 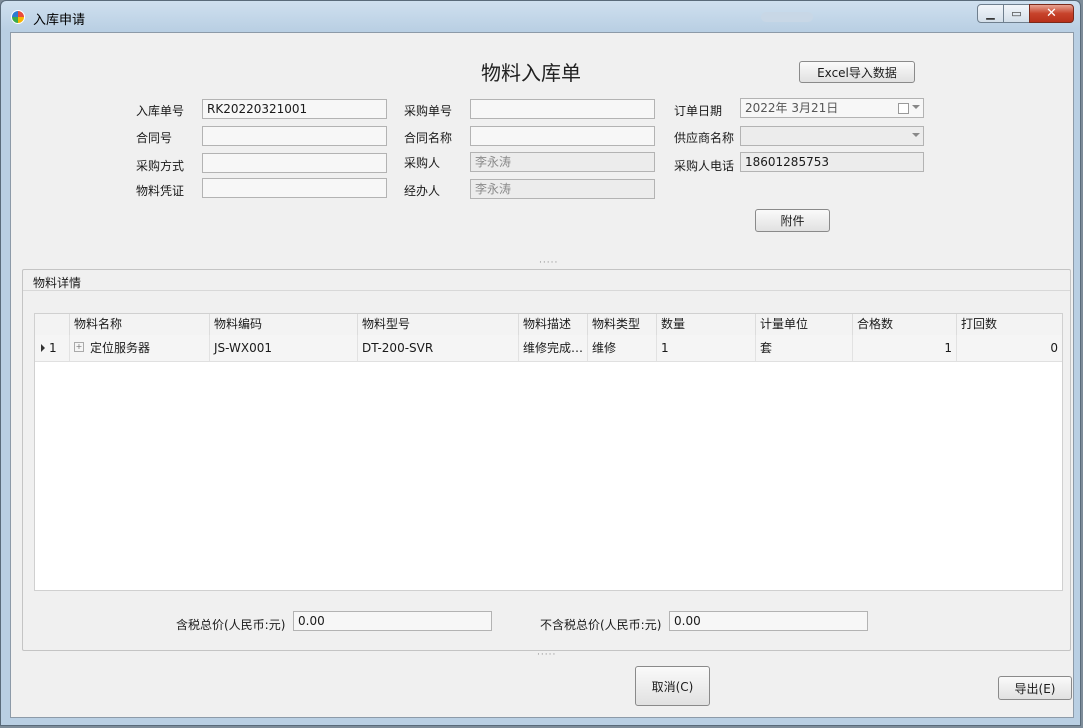 I want to click on column-header: 打回数, so click(x=1009, y=324).